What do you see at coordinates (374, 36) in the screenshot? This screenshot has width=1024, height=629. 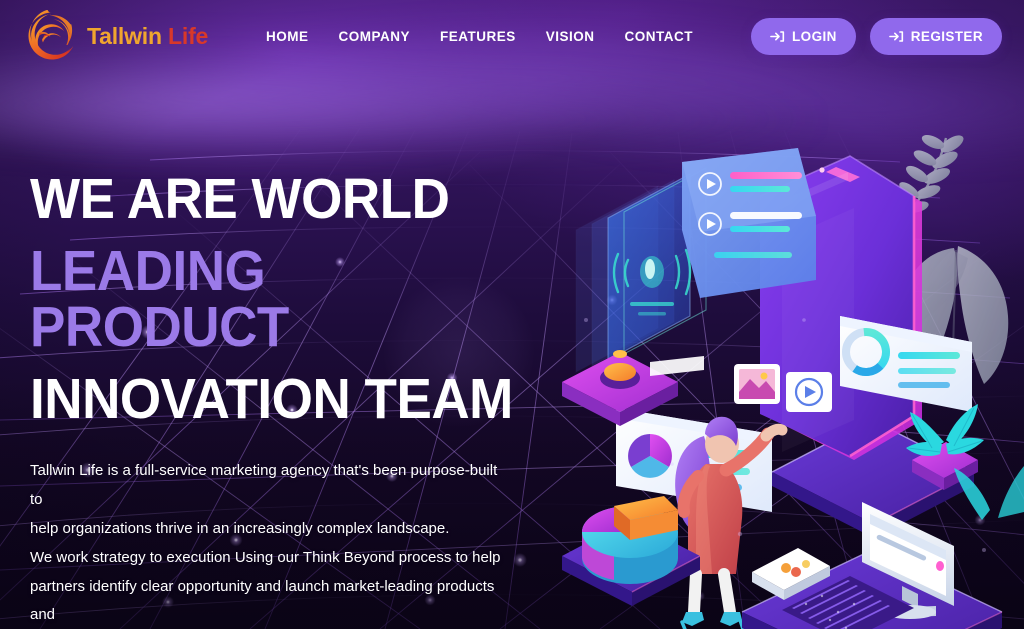 I see `nav-item-company: COMPANY` at bounding box center [374, 36].